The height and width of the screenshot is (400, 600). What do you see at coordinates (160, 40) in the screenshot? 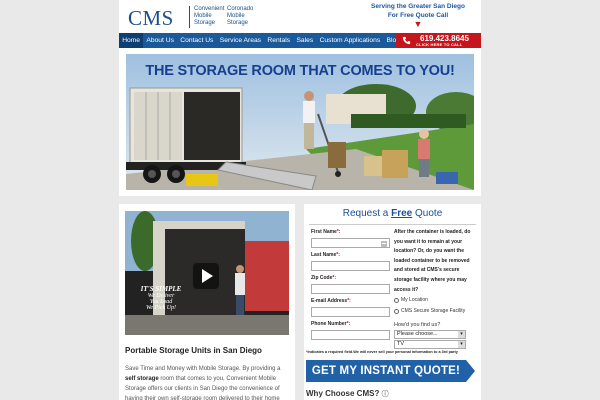
I see `nav-about-us: About Us` at bounding box center [160, 40].